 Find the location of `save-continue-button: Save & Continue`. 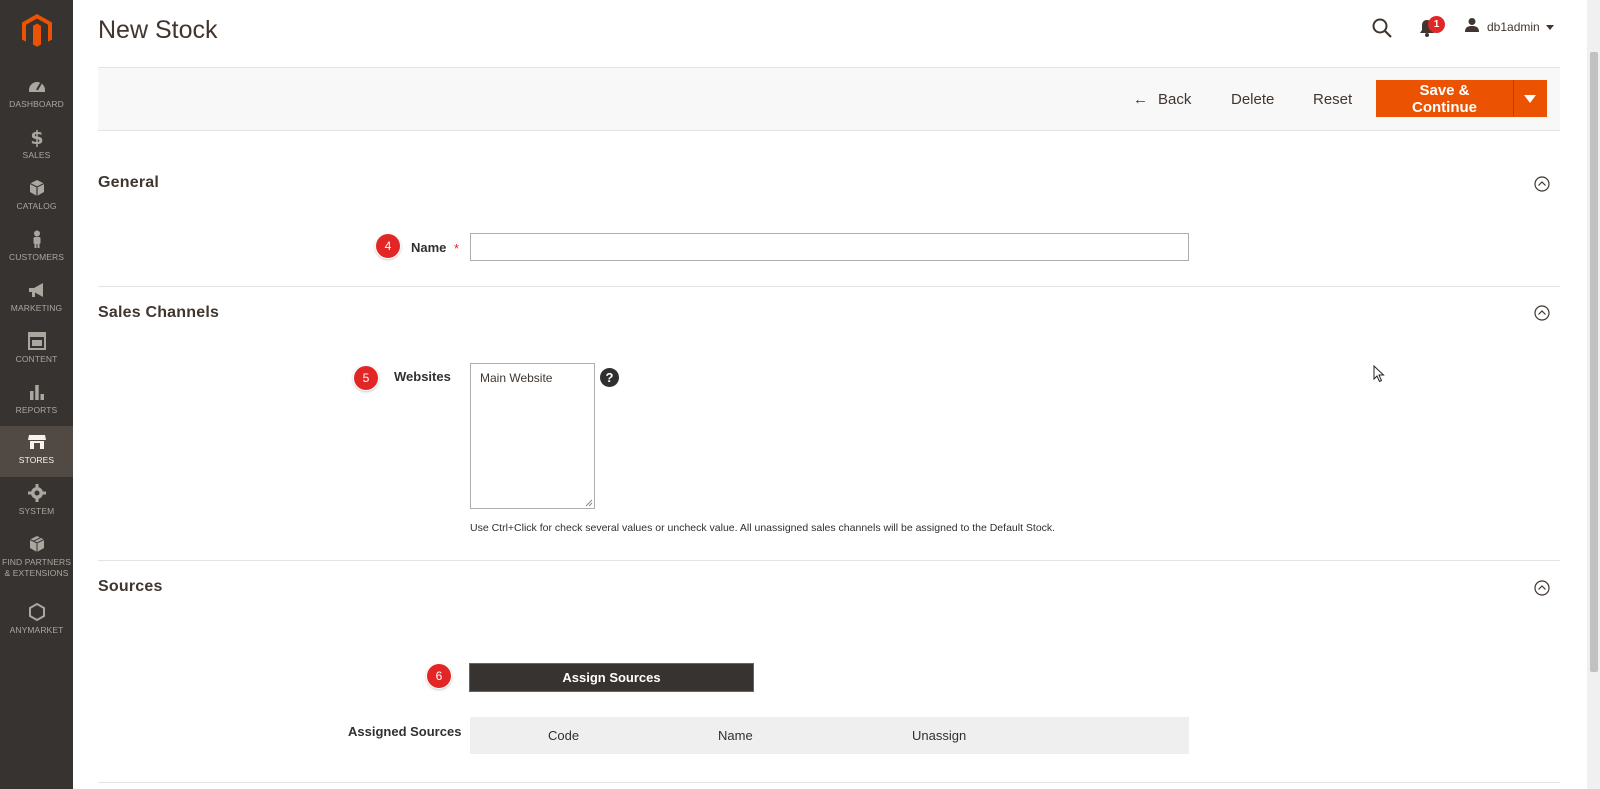

save-continue-button: Save & Continue is located at coordinates (1444, 98).